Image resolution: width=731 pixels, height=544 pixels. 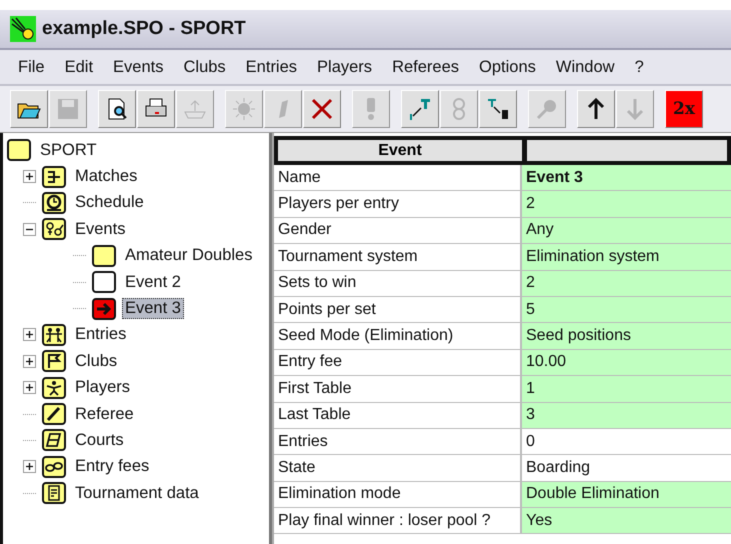 What do you see at coordinates (626, 257) in the screenshot?
I see `table-cell: Elimination system` at bounding box center [626, 257].